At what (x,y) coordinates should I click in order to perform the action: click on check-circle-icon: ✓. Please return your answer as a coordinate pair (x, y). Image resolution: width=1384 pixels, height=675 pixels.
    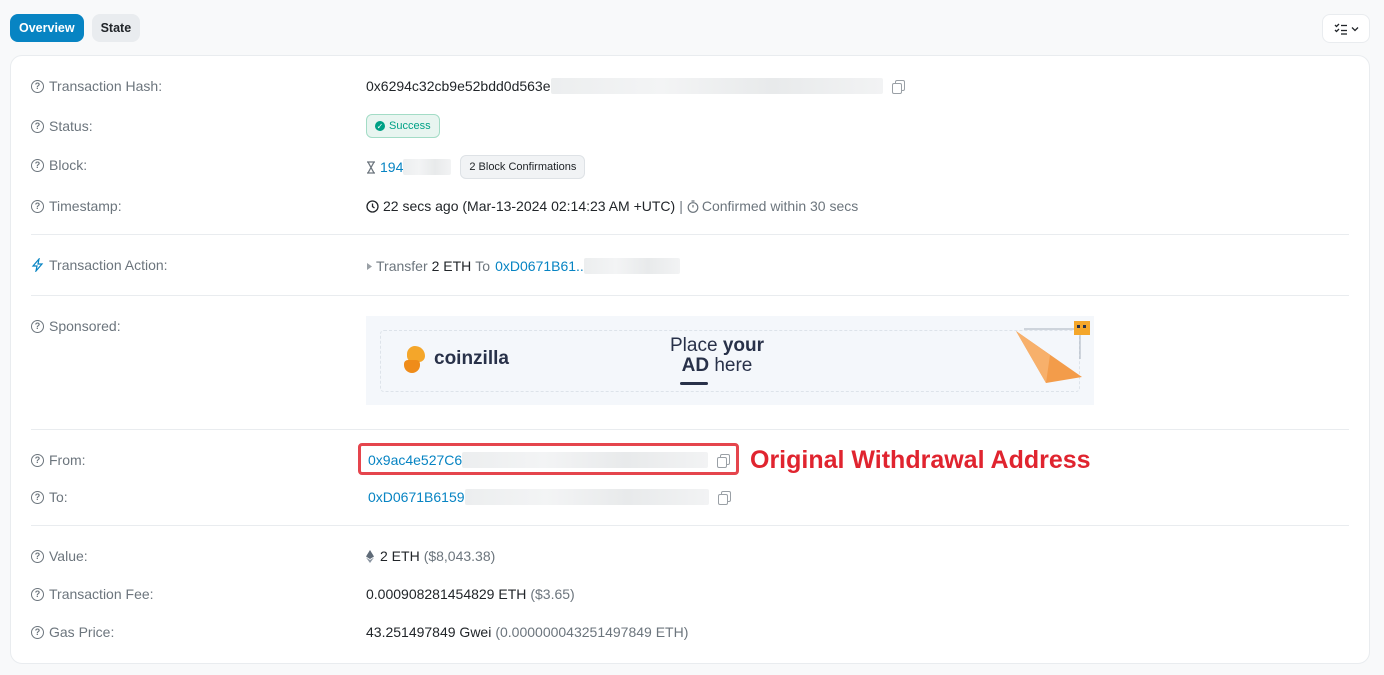
    Looking at the image, I should click on (380, 126).